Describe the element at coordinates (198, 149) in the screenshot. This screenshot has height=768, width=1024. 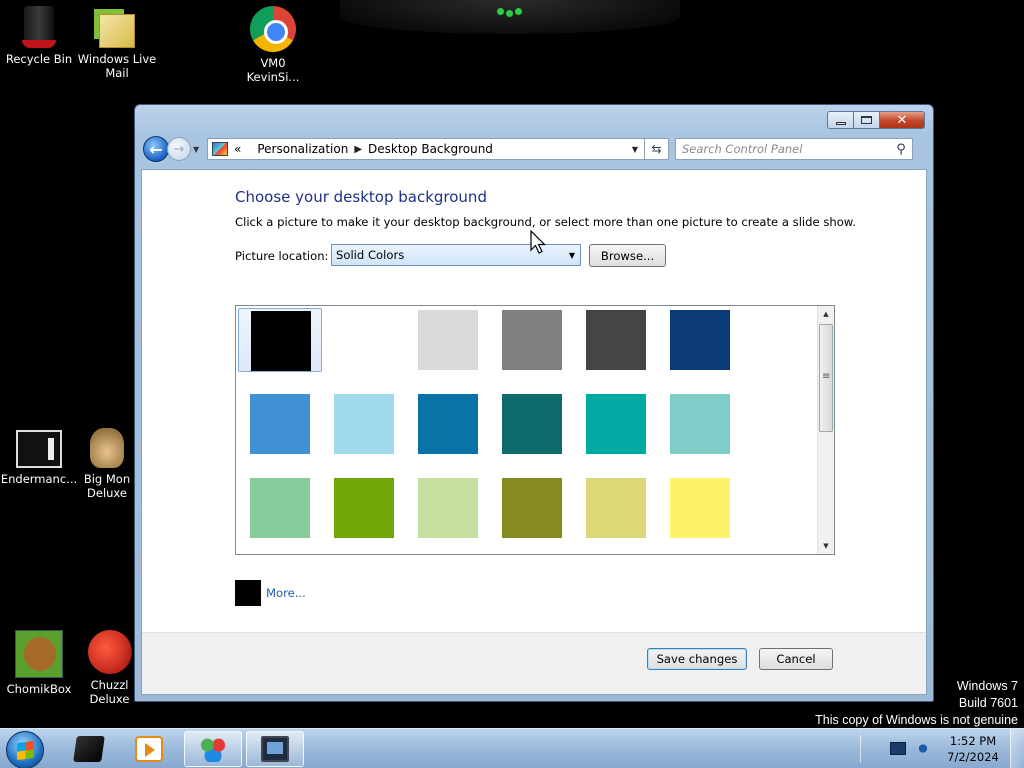
I see `recent-pages-dropdown: ▼` at that location.